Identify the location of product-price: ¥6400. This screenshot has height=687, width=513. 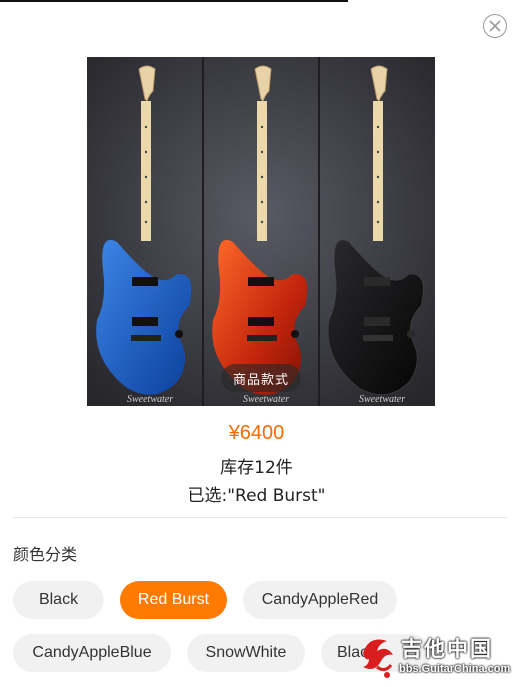
(256, 433).